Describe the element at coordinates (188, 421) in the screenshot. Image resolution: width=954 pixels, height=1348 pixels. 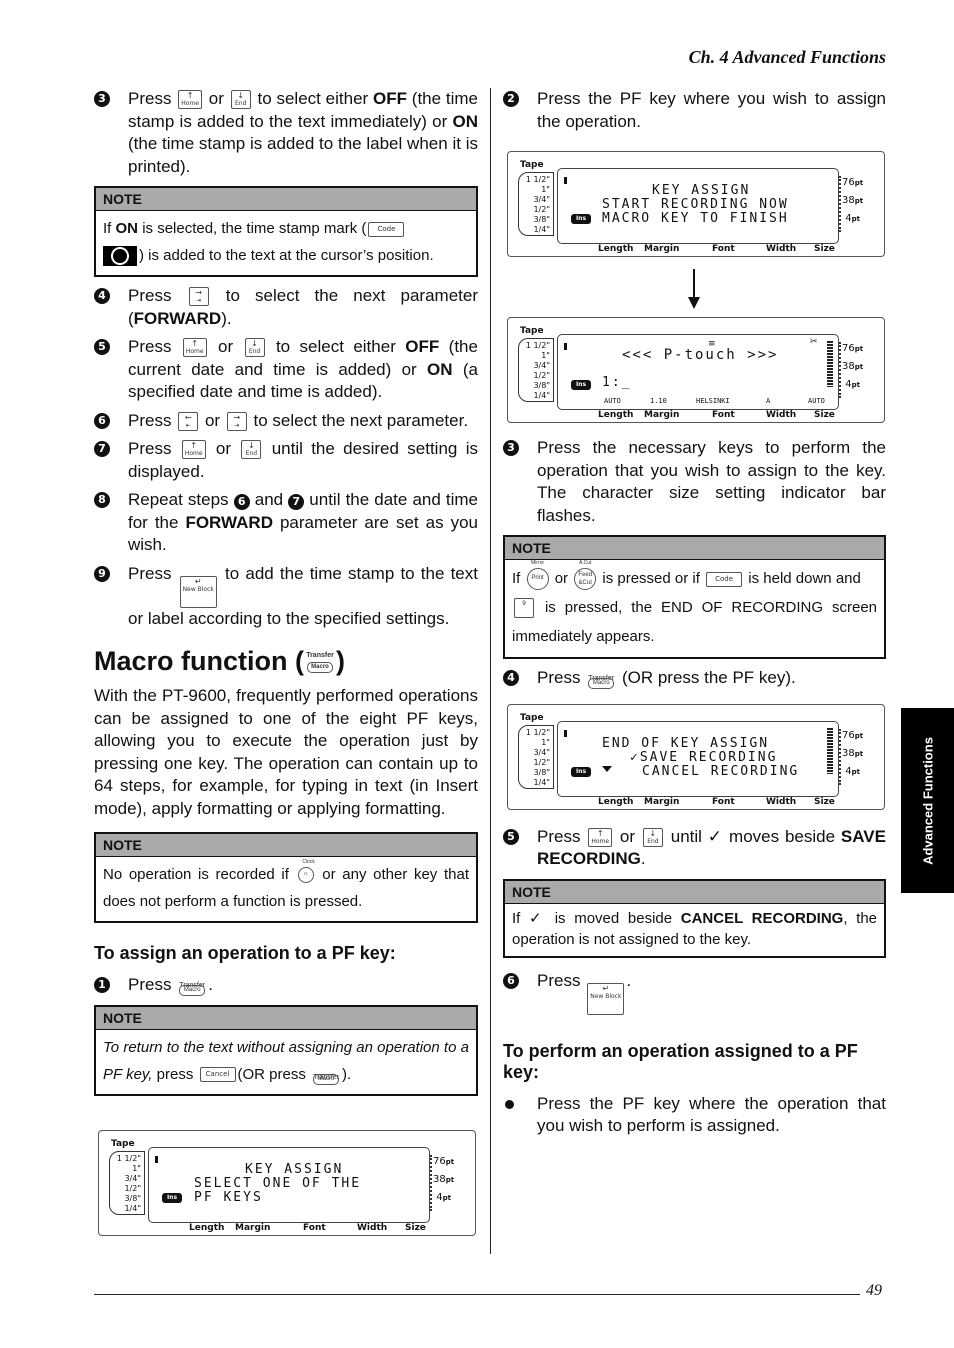
I see `tab-left-key-icon: ← ⇤` at that location.